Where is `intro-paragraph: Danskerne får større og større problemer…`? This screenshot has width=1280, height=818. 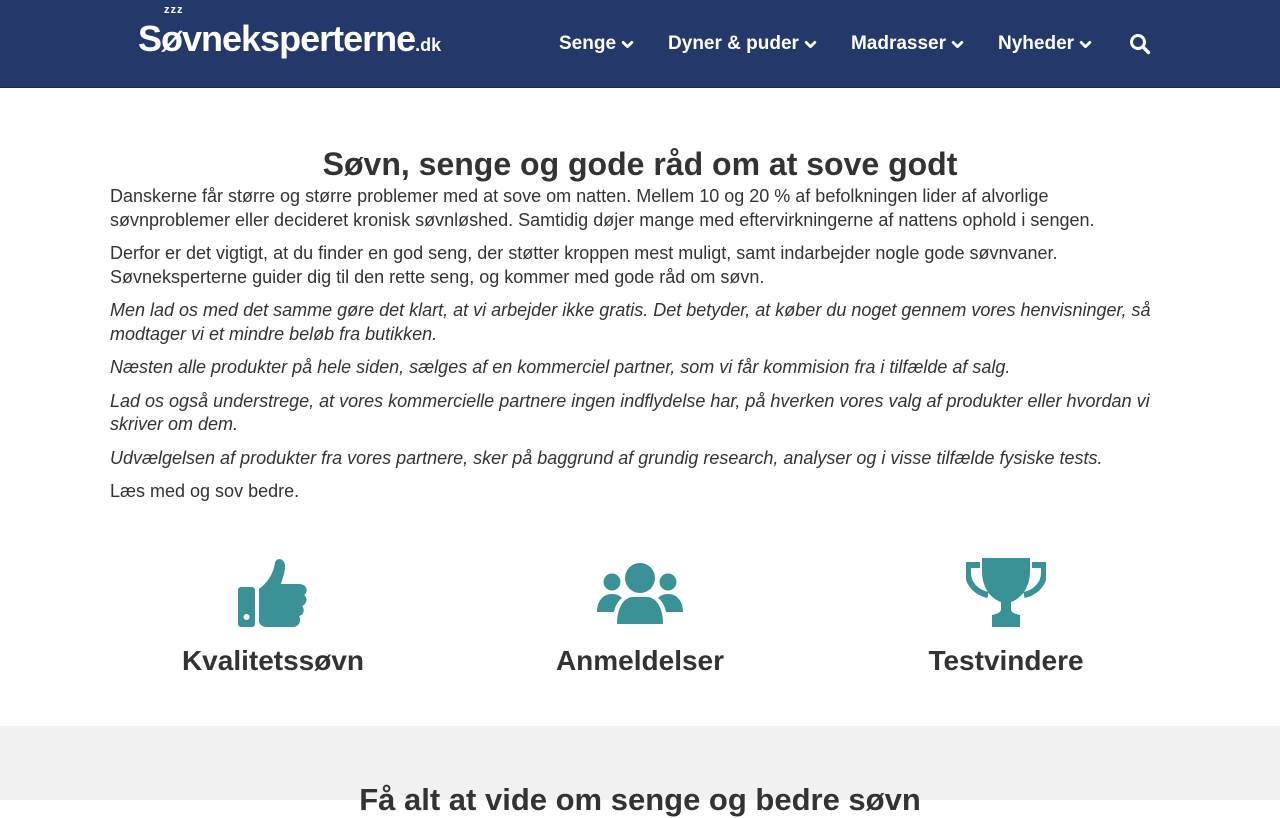
intro-paragraph: Danskerne får større og større problemer… is located at coordinates (602, 208).